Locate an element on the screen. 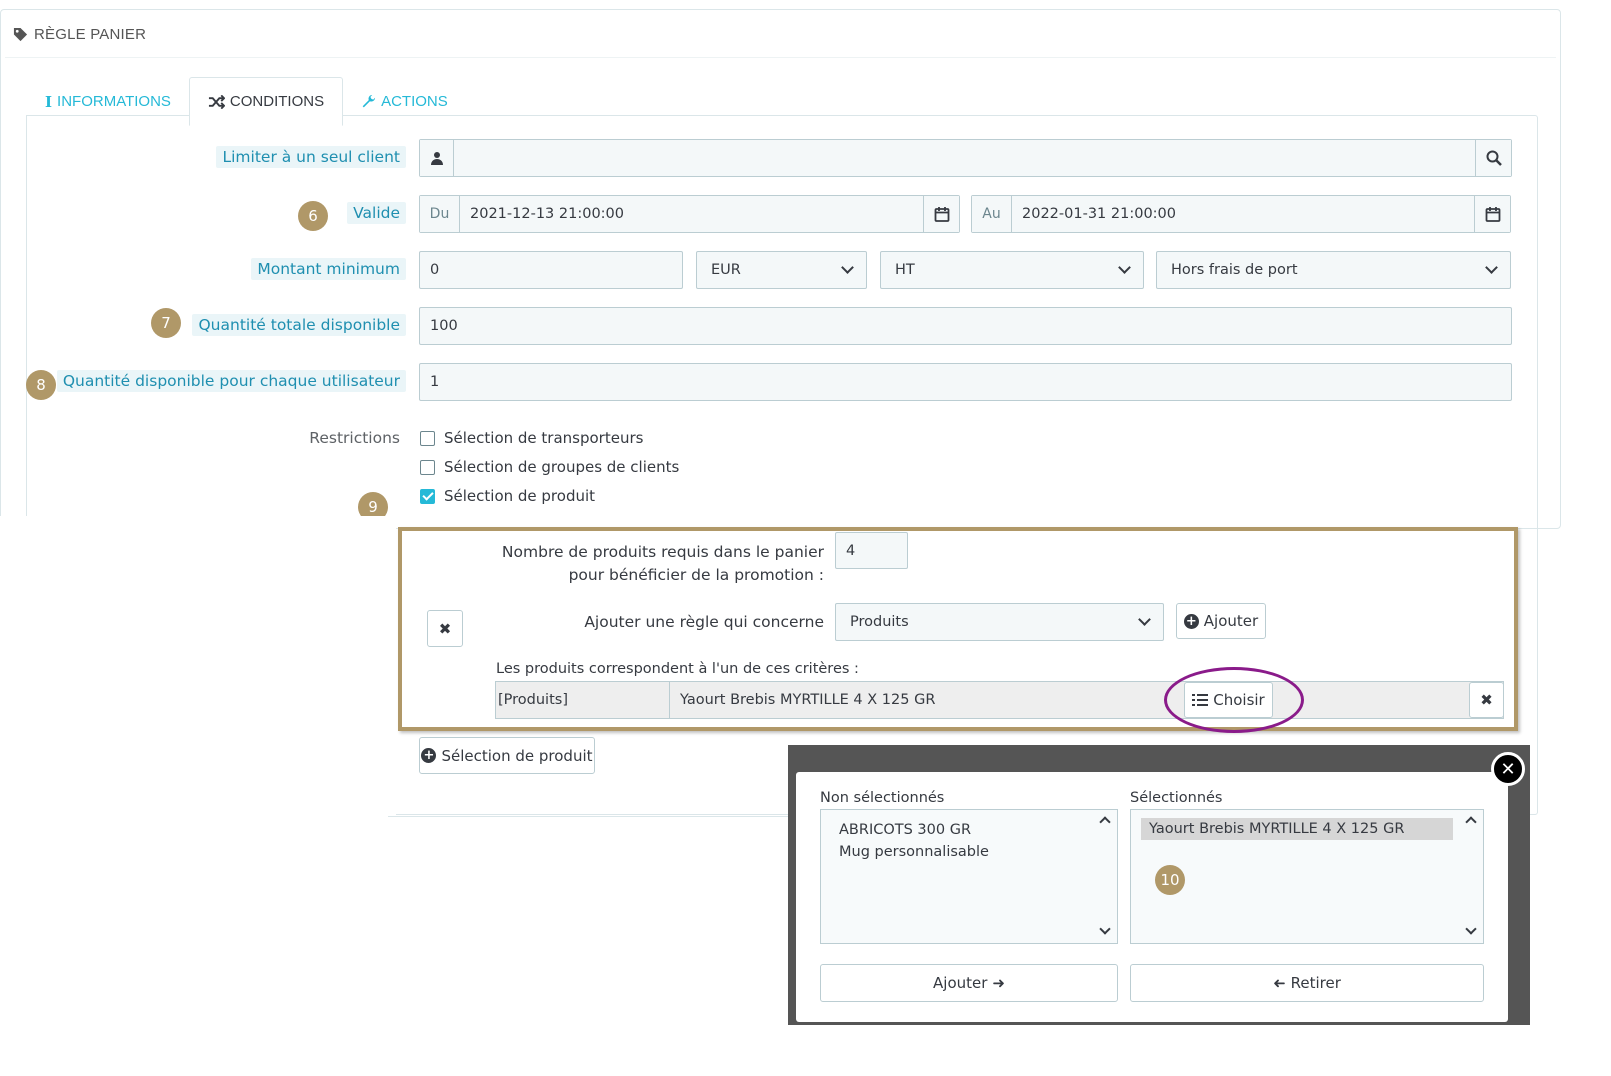 The height and width of the screenshot is (1076, 1611). checkbox-label: Sélection de produit is located at coordinates (520, 496).